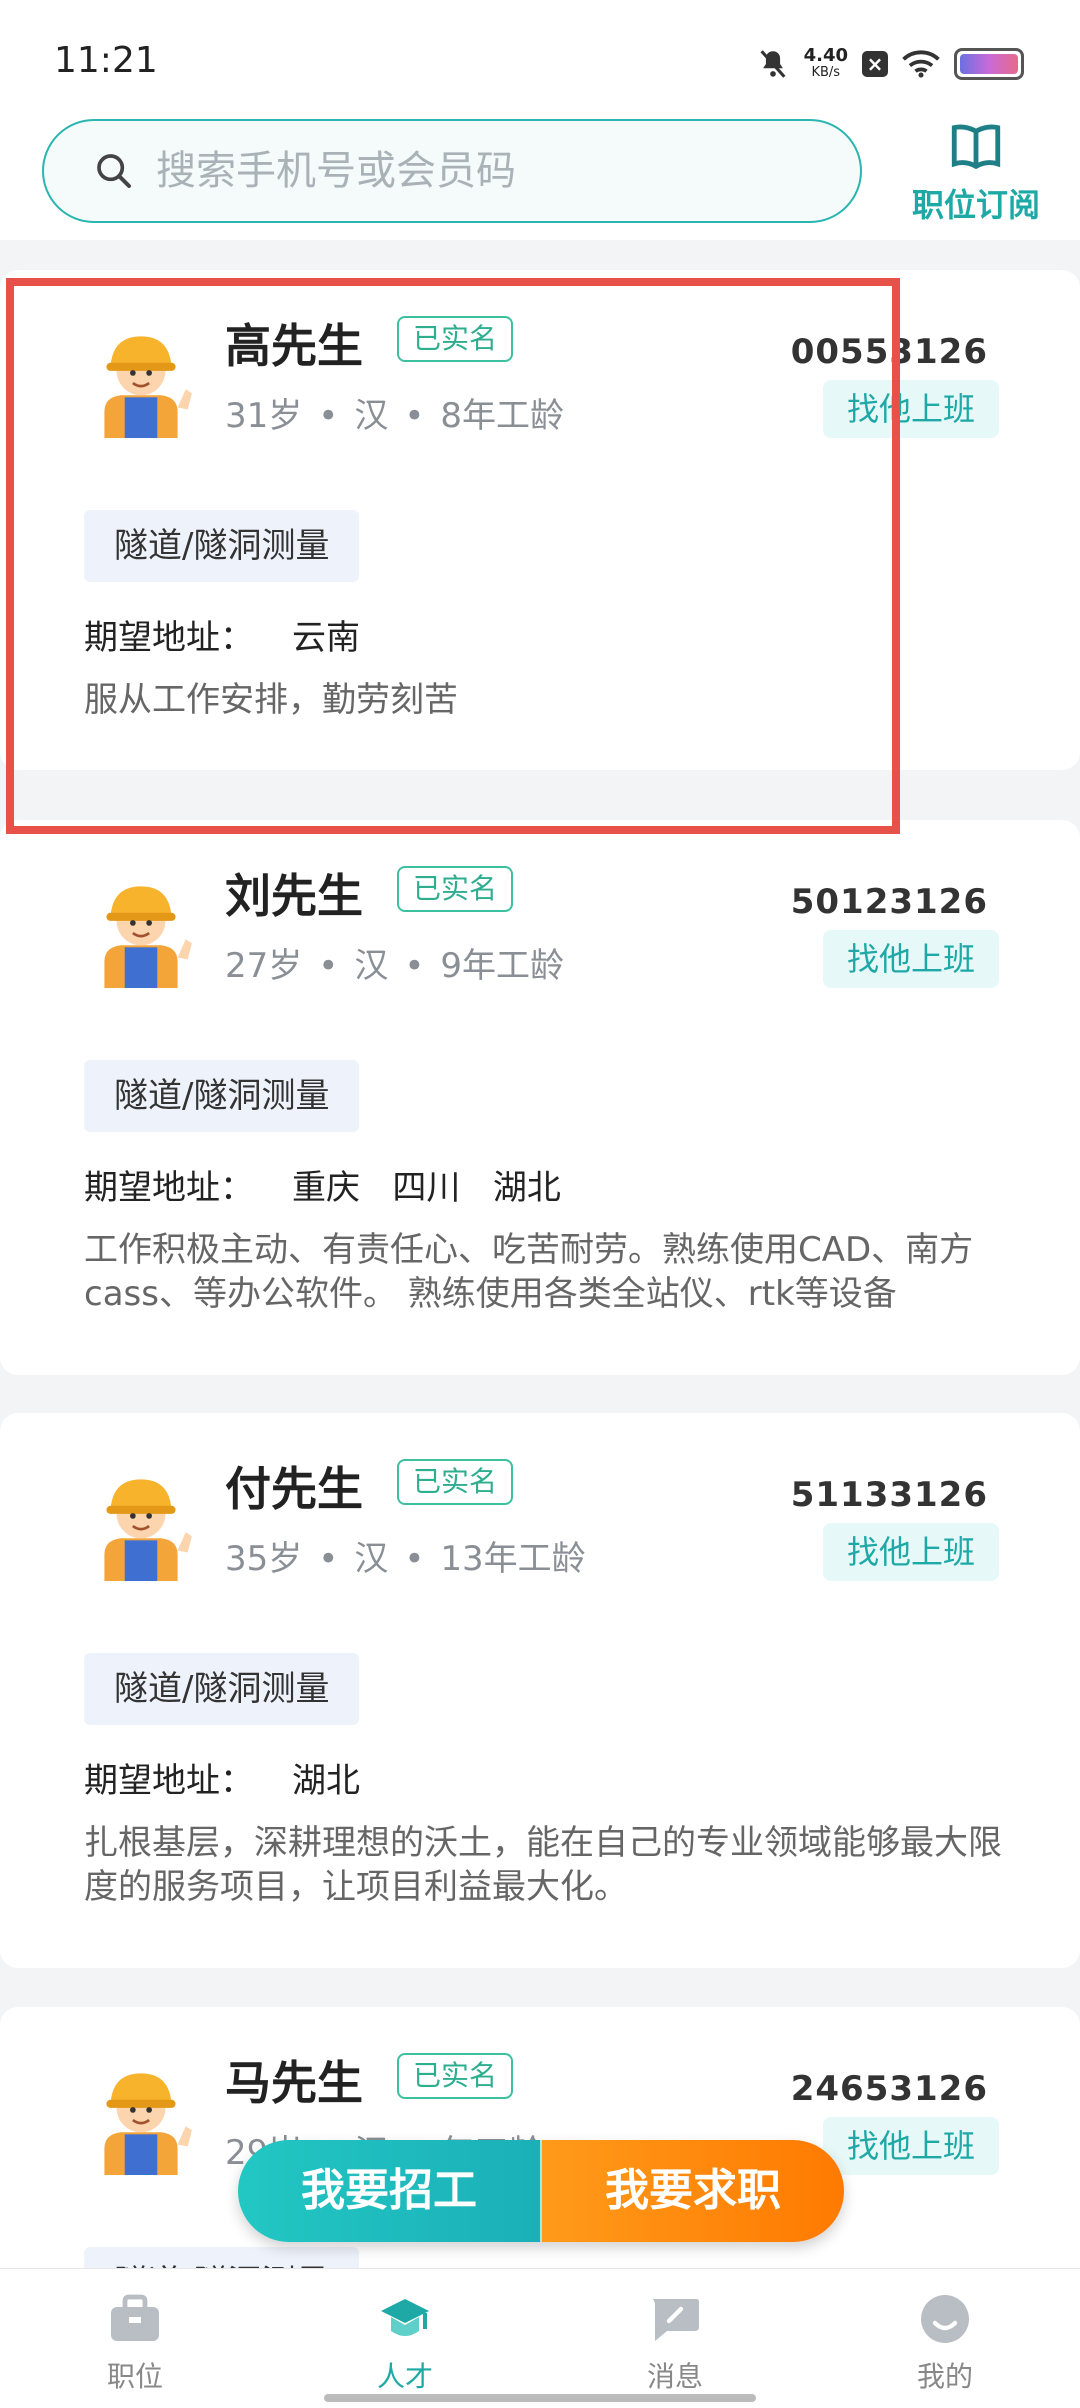  I want to click on tab-jobs: 职位, so click(135, 2338).